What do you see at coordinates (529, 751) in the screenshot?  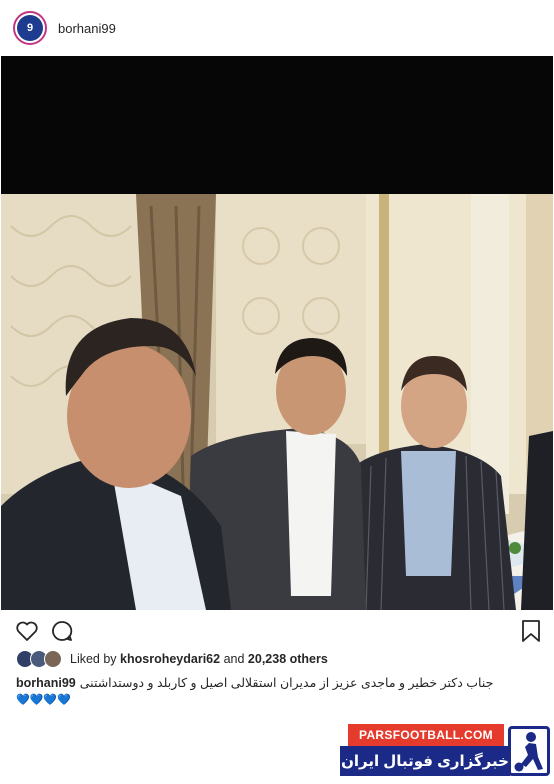 I see `football-player-logo-icon` at bounding box center [529, 751].